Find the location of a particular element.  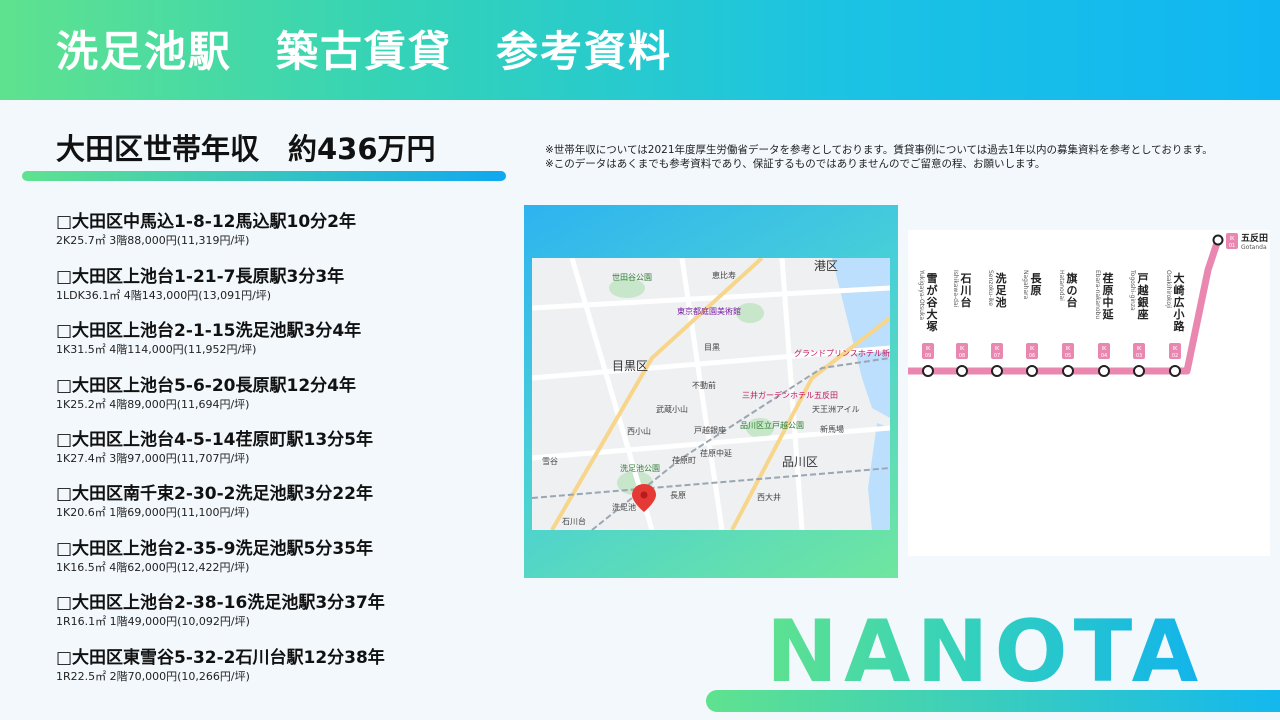

listing-title: □大田区上池台1-21-7長原駅3分3年 is located at coordinates (200, 277).